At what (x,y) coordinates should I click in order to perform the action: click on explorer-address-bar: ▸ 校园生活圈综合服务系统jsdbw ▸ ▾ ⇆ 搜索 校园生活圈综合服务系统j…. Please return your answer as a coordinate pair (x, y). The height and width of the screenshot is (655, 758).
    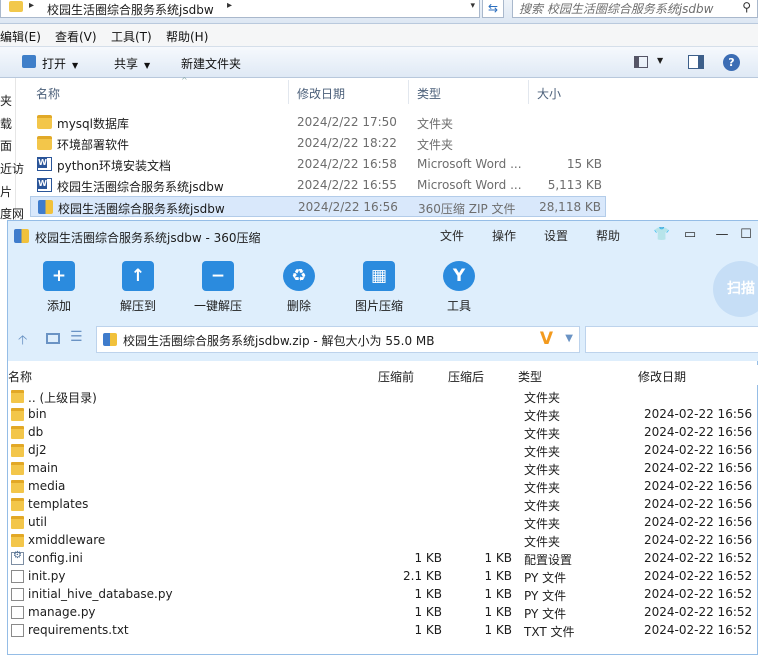
    Looking at the image, I should click on (379, 12).